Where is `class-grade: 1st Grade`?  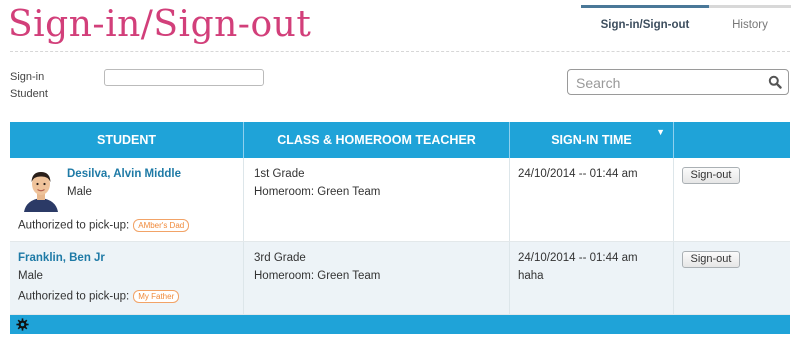 class-grade: 1st Grade is located at coordinates (279, 174).